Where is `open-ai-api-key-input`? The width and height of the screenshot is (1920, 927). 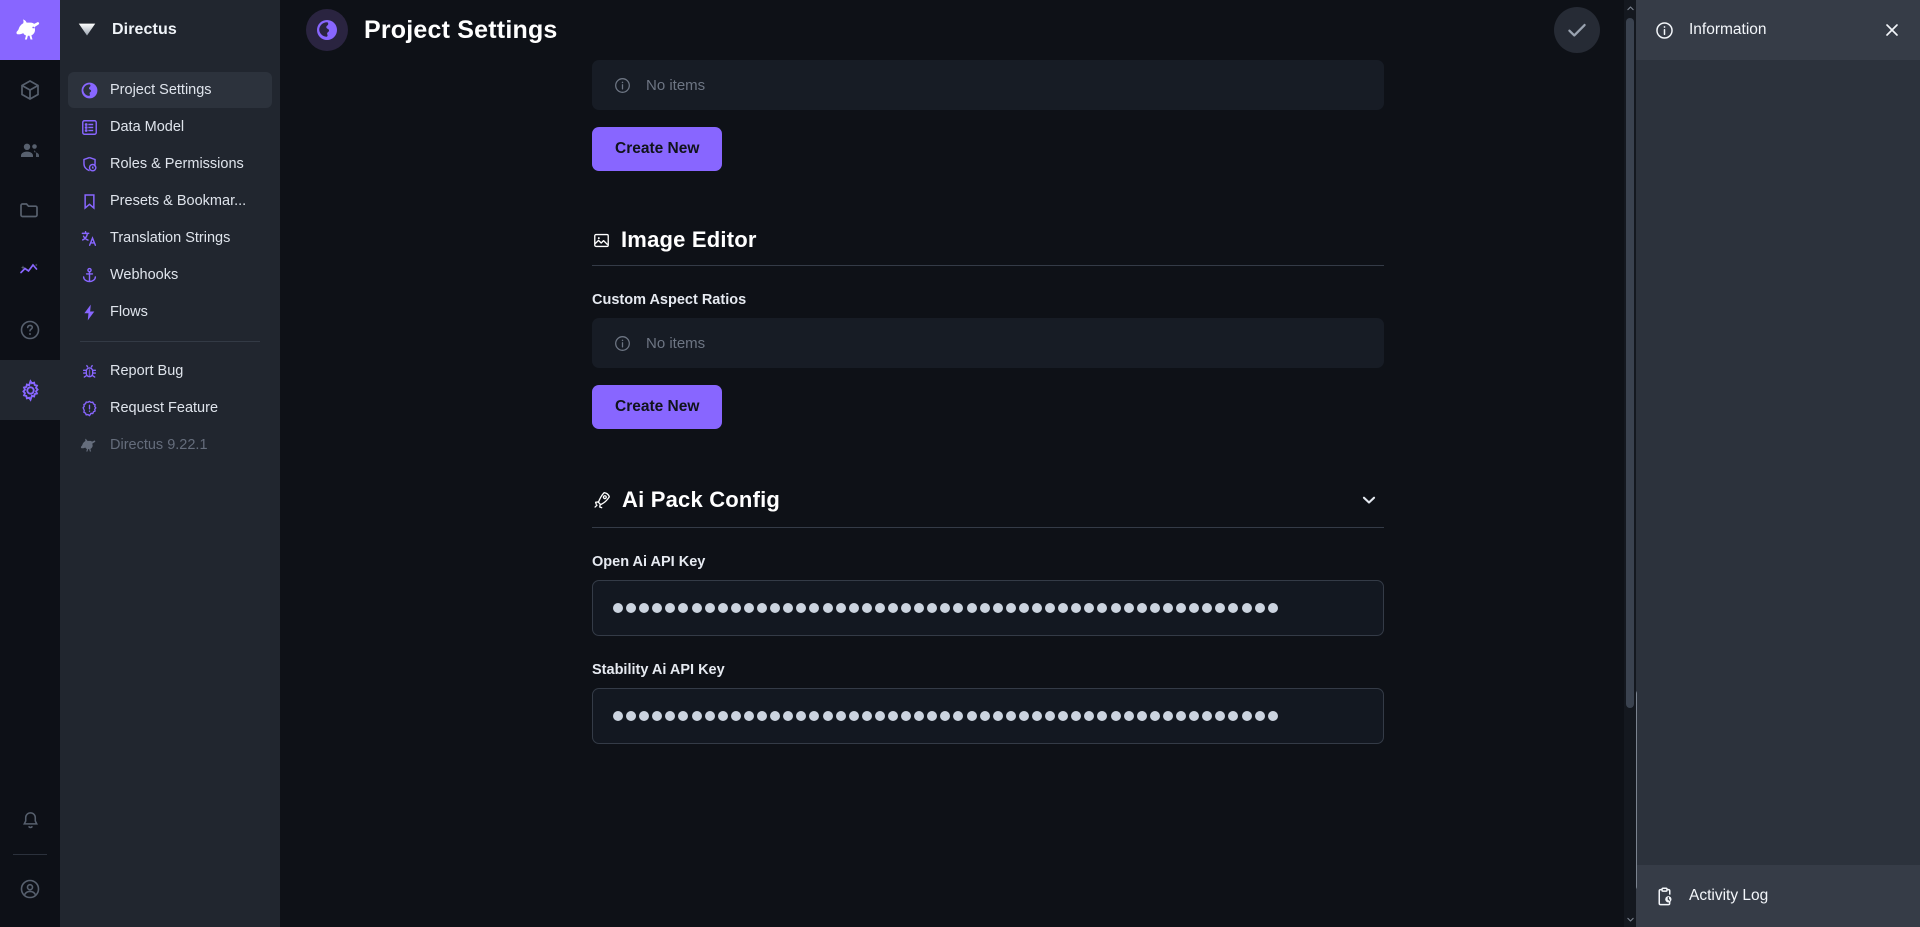
open-ai-api-key-input is located at coordinates (988, 608).